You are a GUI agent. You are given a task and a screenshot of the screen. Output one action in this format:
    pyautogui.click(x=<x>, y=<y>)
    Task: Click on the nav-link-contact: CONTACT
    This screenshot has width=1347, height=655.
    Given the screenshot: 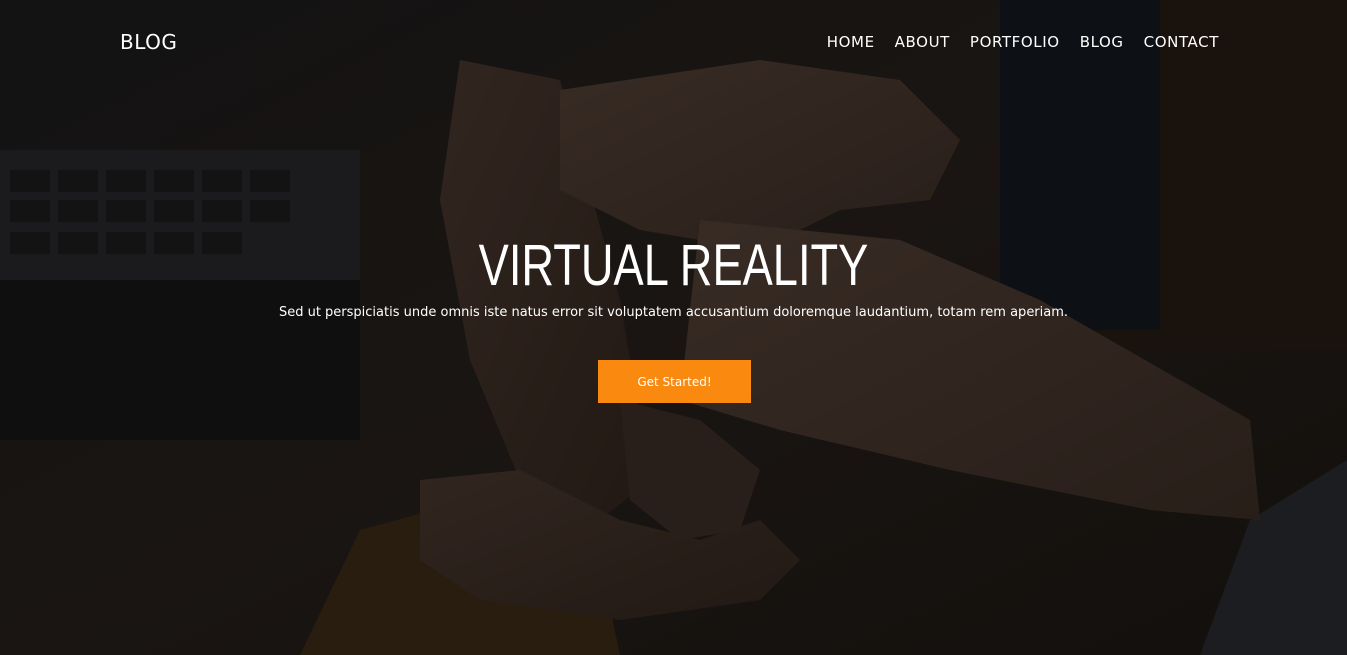 What is the action you would take?
    pyautogui.click(x=1181, y=42)
    